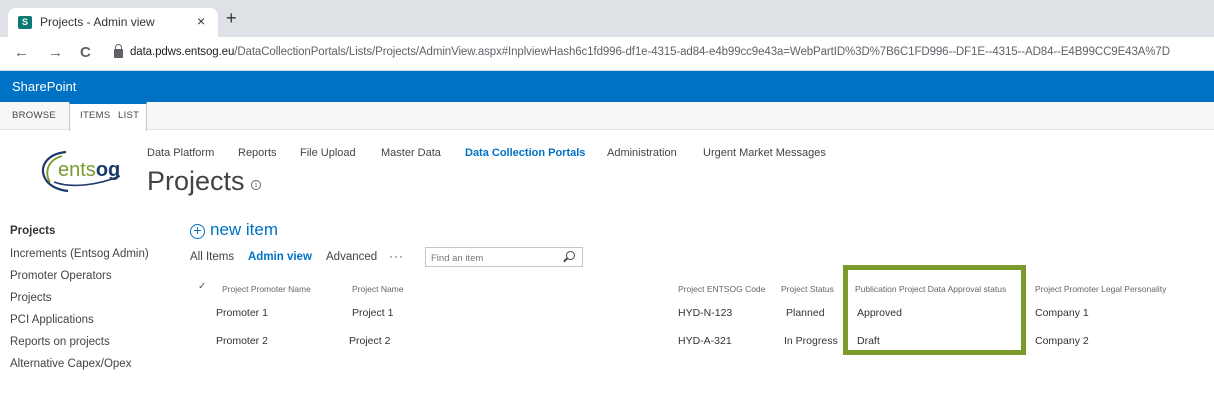 The height and width of the screenshot is (419, 1214). What do you see at coordinates (85, 53) in the screenshot?
I see `reload-icon: C` at bounding box center [85, 53].